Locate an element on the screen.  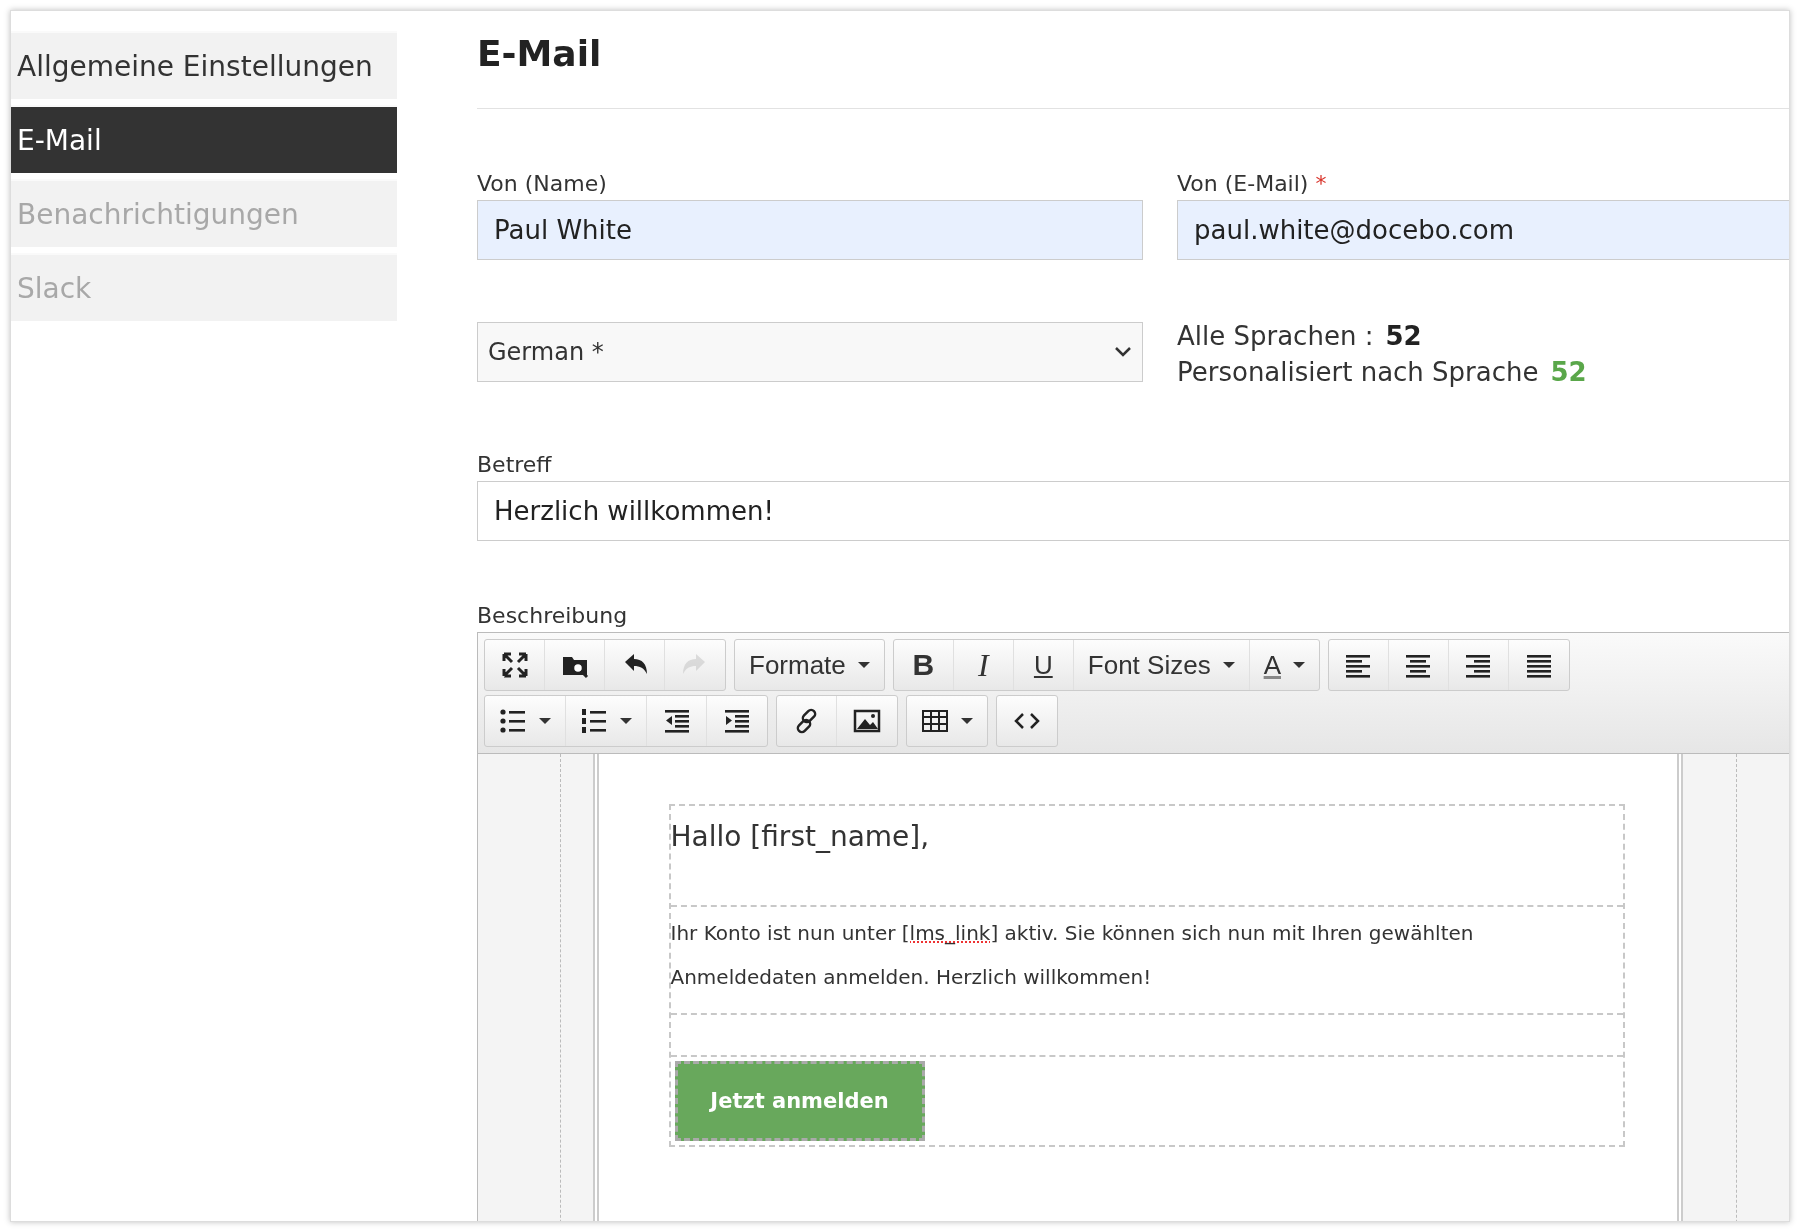
outdent-icon is located at coordinates (676, 721).